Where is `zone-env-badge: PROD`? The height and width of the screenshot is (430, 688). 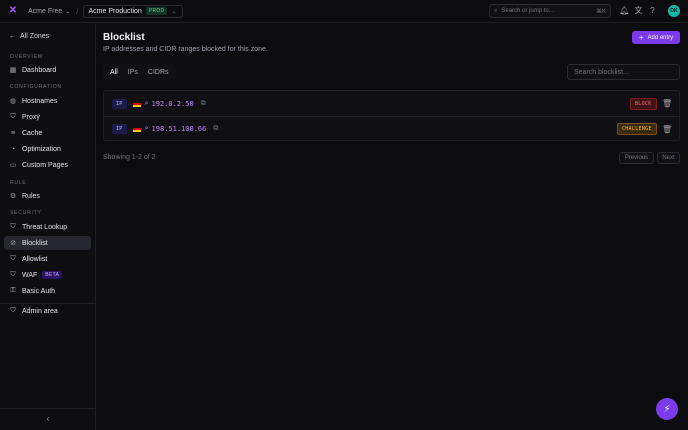 zone-env-badge: PROD is located at coordinates (156, 11).